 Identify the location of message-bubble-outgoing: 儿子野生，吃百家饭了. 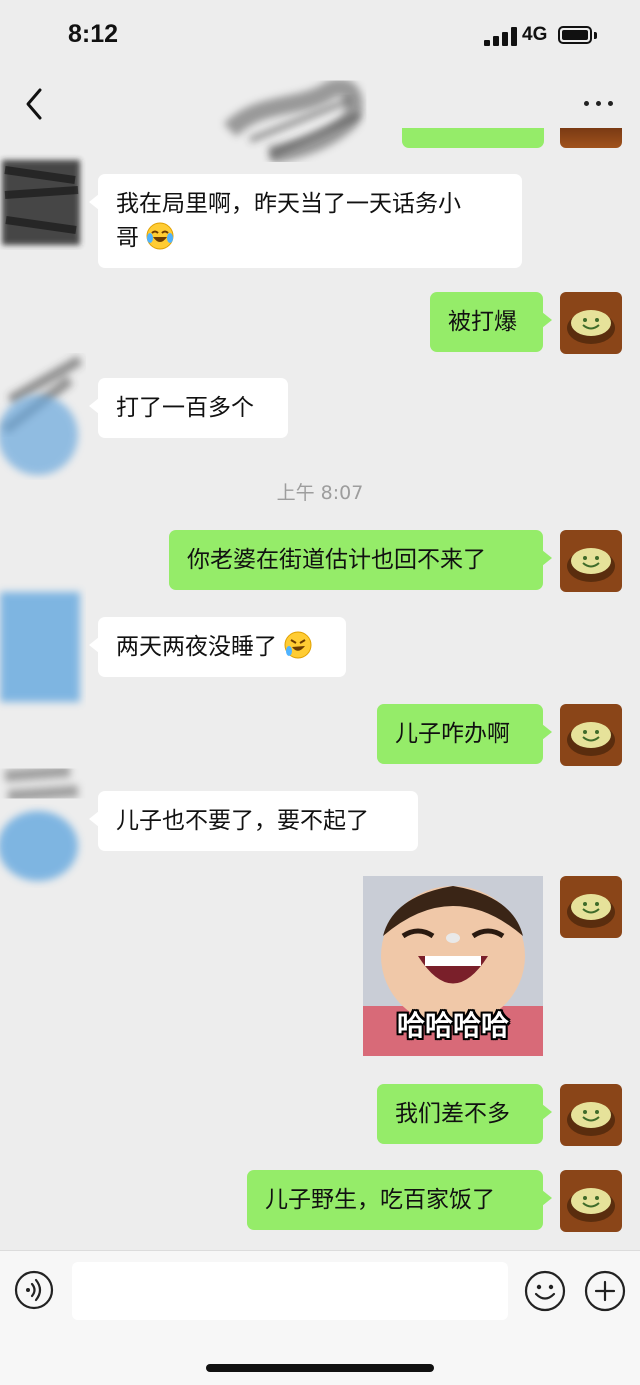
(399, 1200).